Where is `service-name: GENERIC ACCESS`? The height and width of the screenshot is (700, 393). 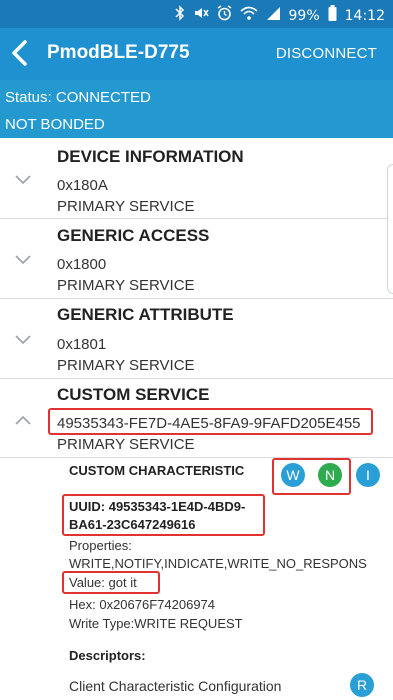
service-name: GENERIC ACCESS is located at coordinates (133, 235).